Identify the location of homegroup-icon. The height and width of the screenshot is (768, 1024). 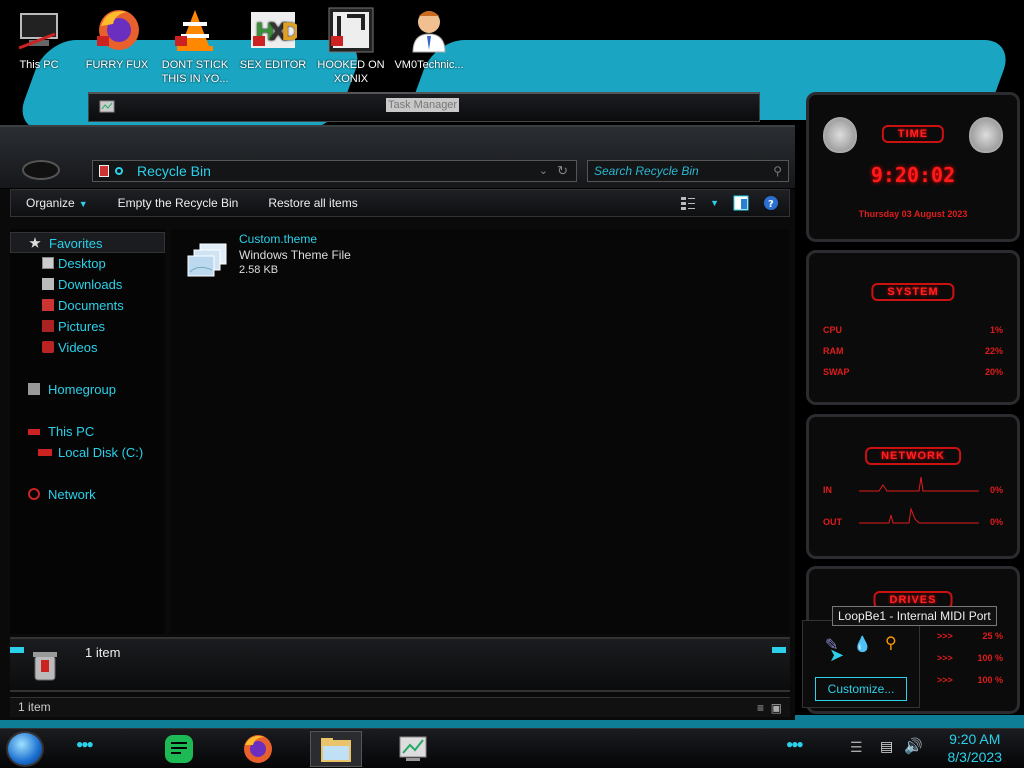
(34, 389).